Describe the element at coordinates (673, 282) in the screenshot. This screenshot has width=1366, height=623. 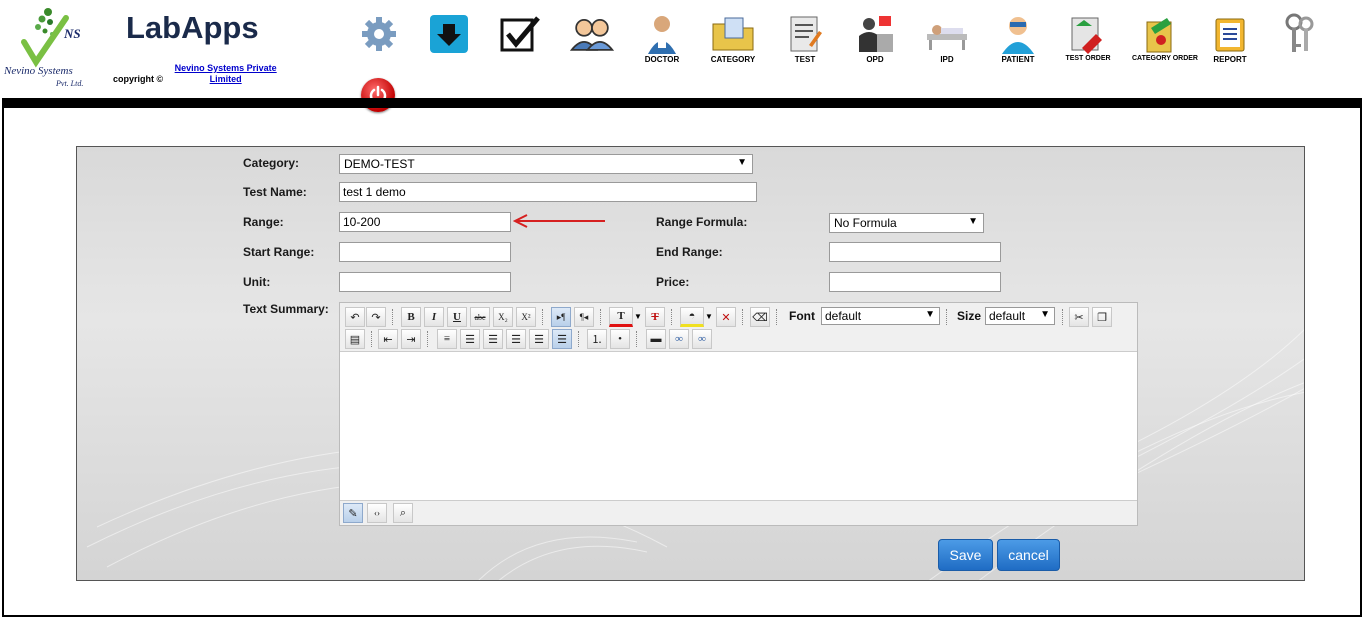
I see `price-label: Price:` at that location.